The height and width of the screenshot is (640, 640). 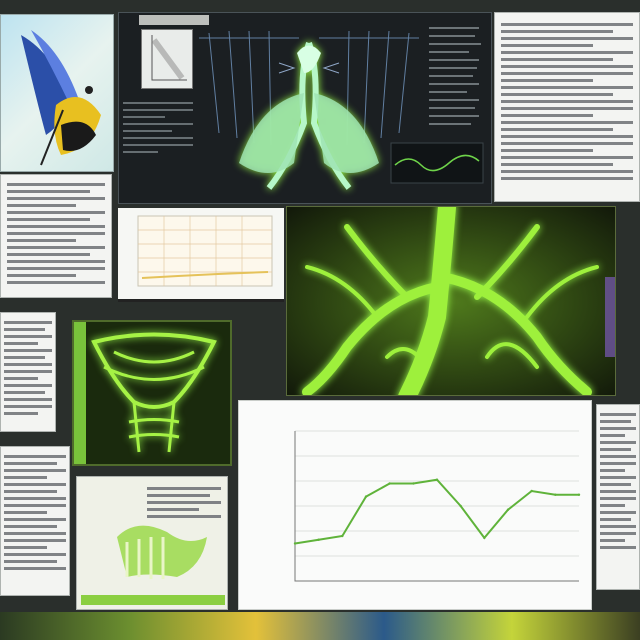 What do you see at coordinates (28, 372) in the screenshot?
I see `document-left-lower` at bounding box center [28, 372].